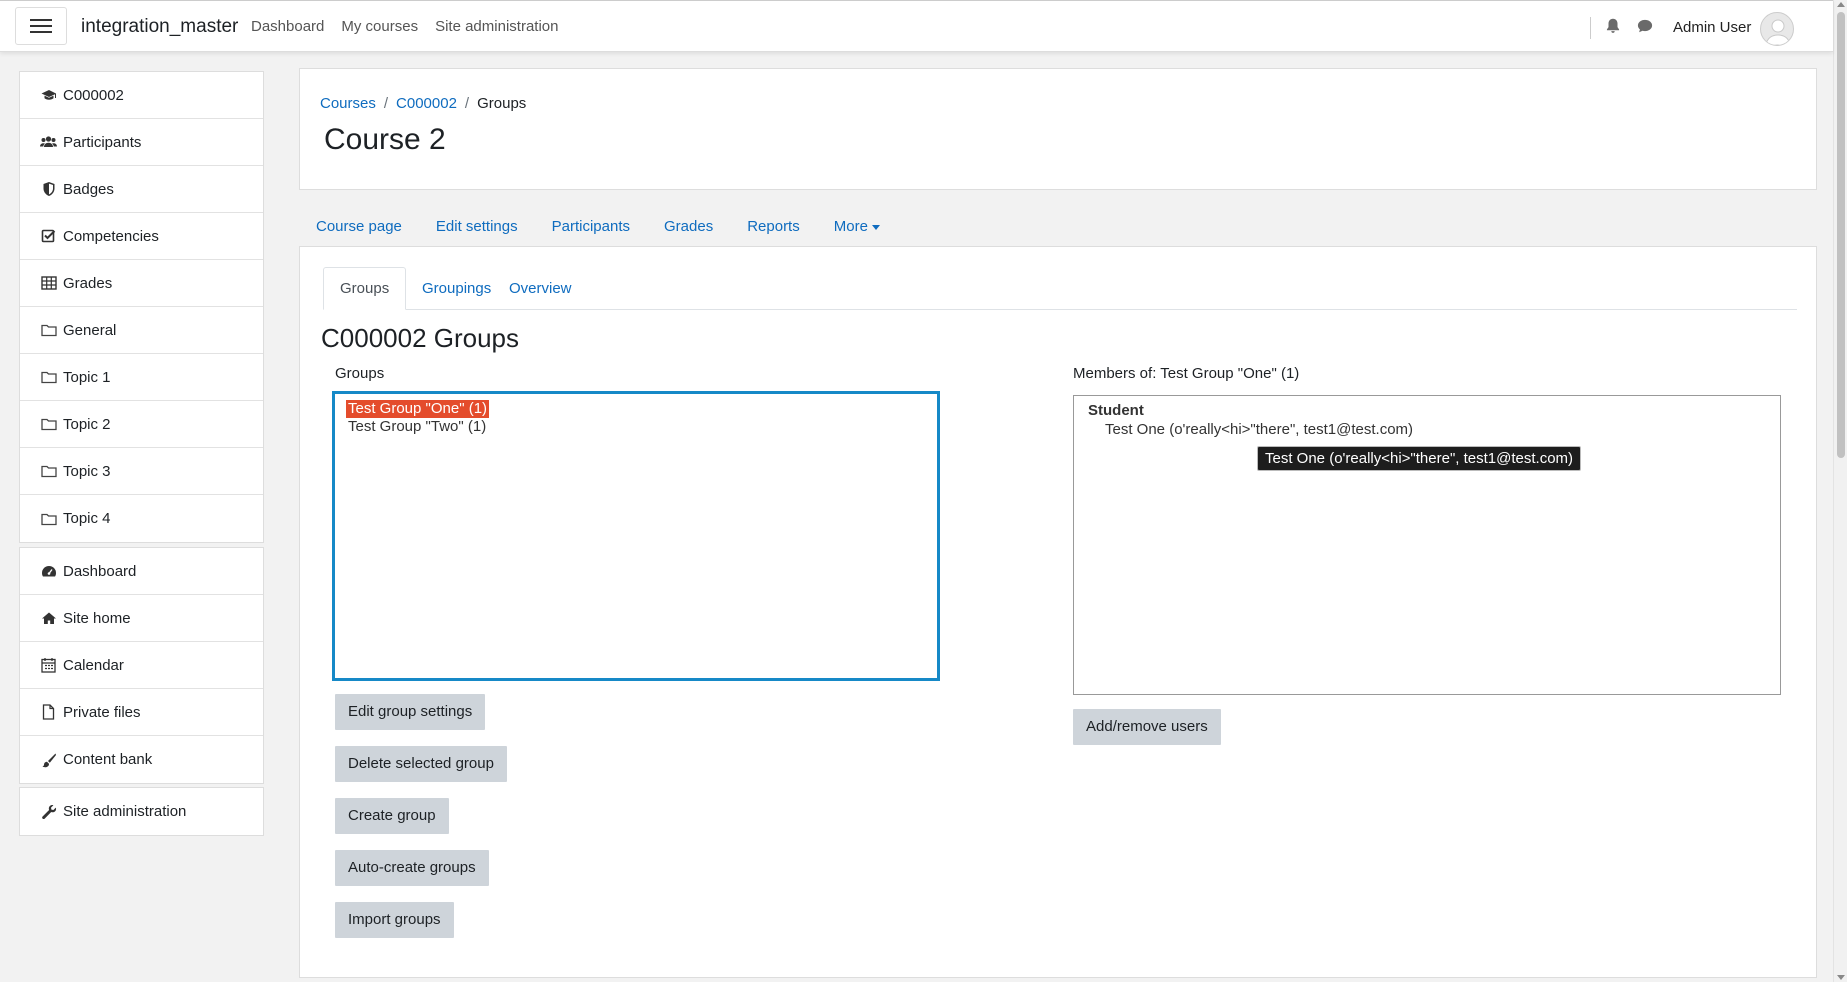 This screenshot has height=982, width=1847. I want to click on sidebar-item-topic-4: Topic 4, so click(141, 518).